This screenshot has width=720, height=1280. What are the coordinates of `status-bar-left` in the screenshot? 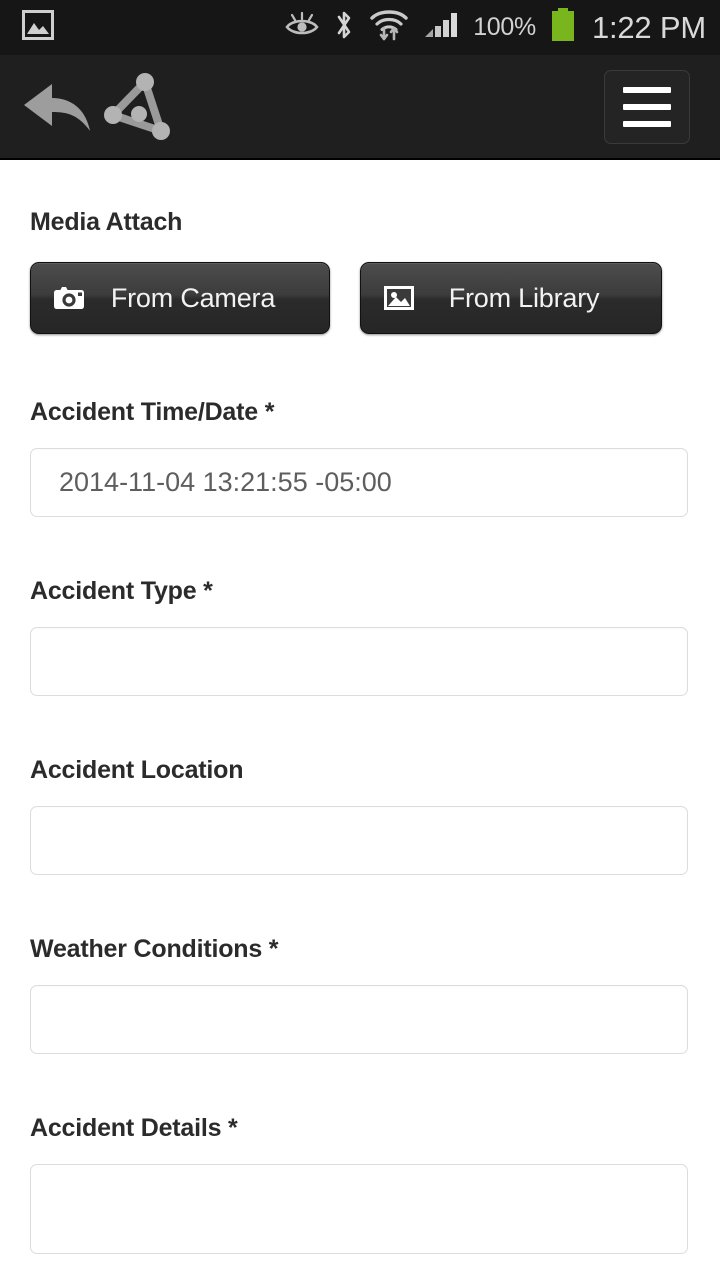 It's located at (38, 27).